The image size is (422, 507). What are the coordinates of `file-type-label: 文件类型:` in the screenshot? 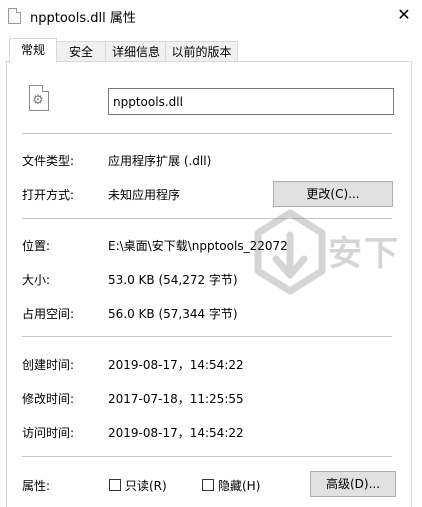 It's located at (48, 161).